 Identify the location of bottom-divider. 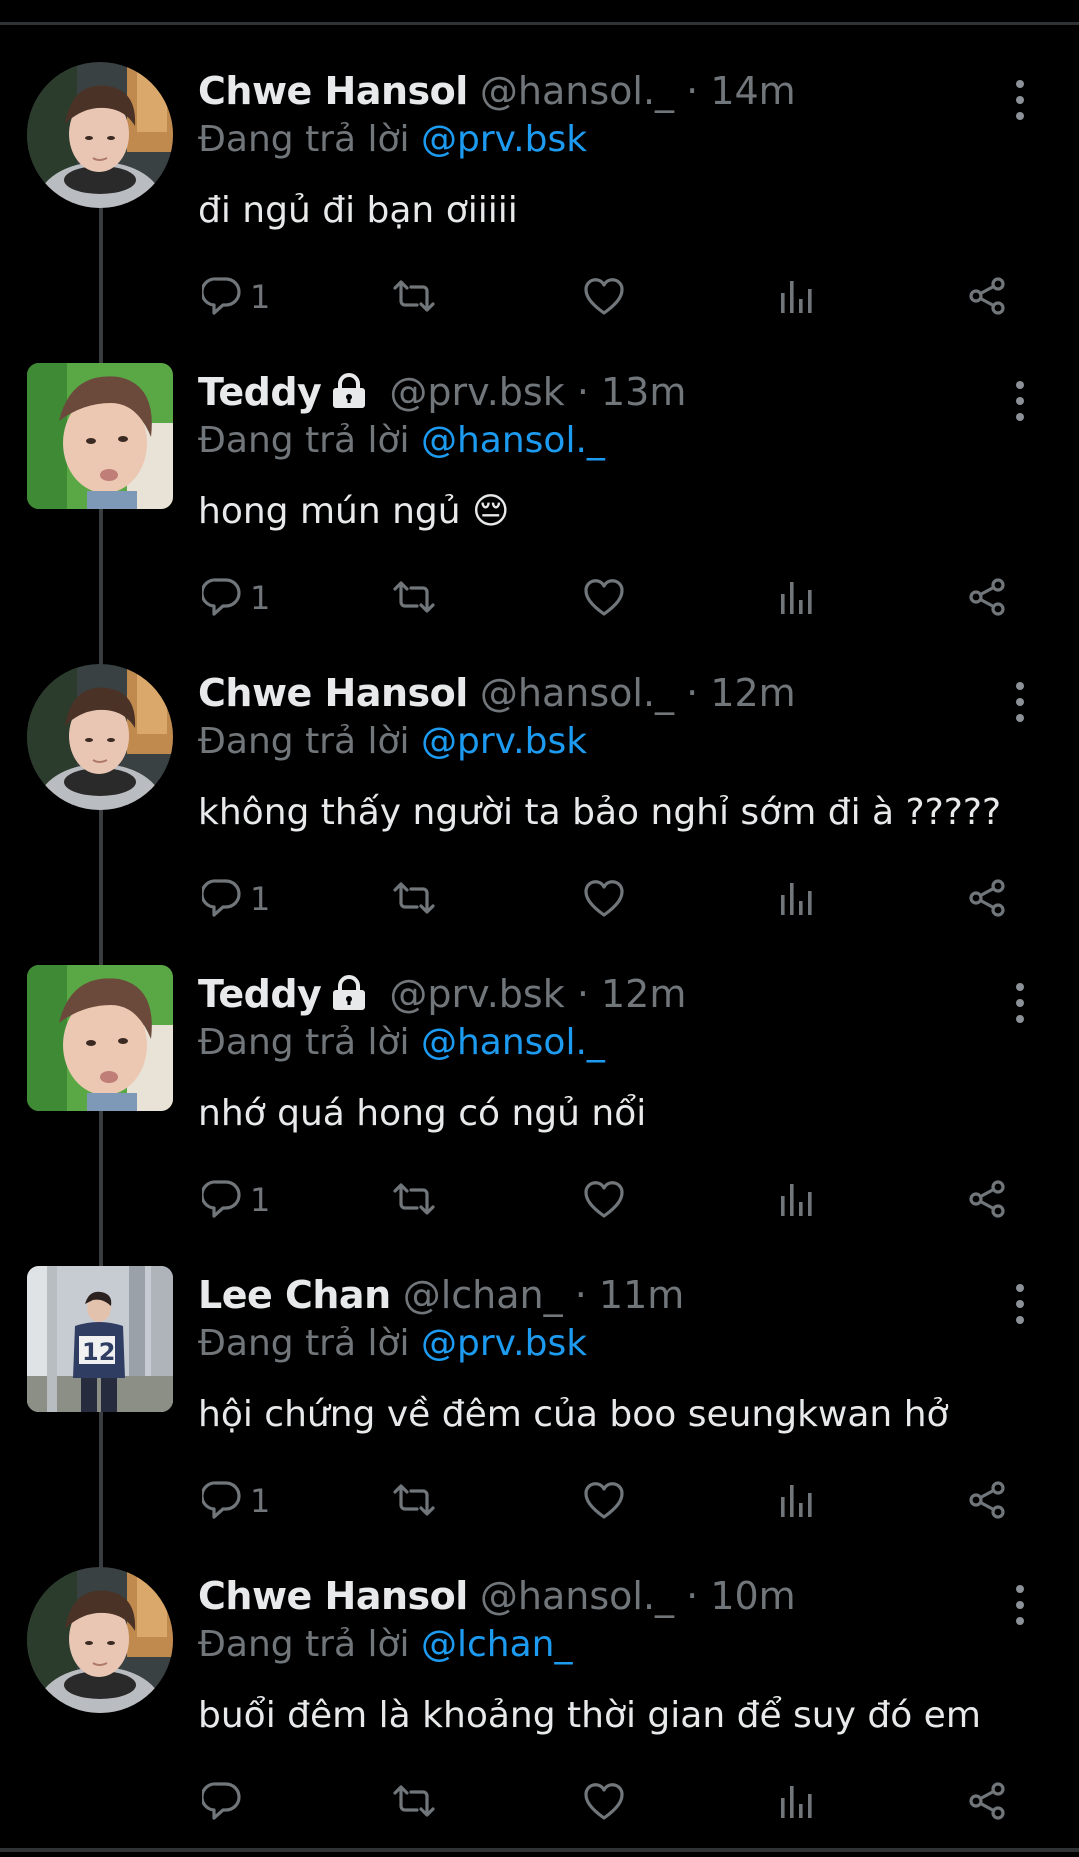
(539, 1850).